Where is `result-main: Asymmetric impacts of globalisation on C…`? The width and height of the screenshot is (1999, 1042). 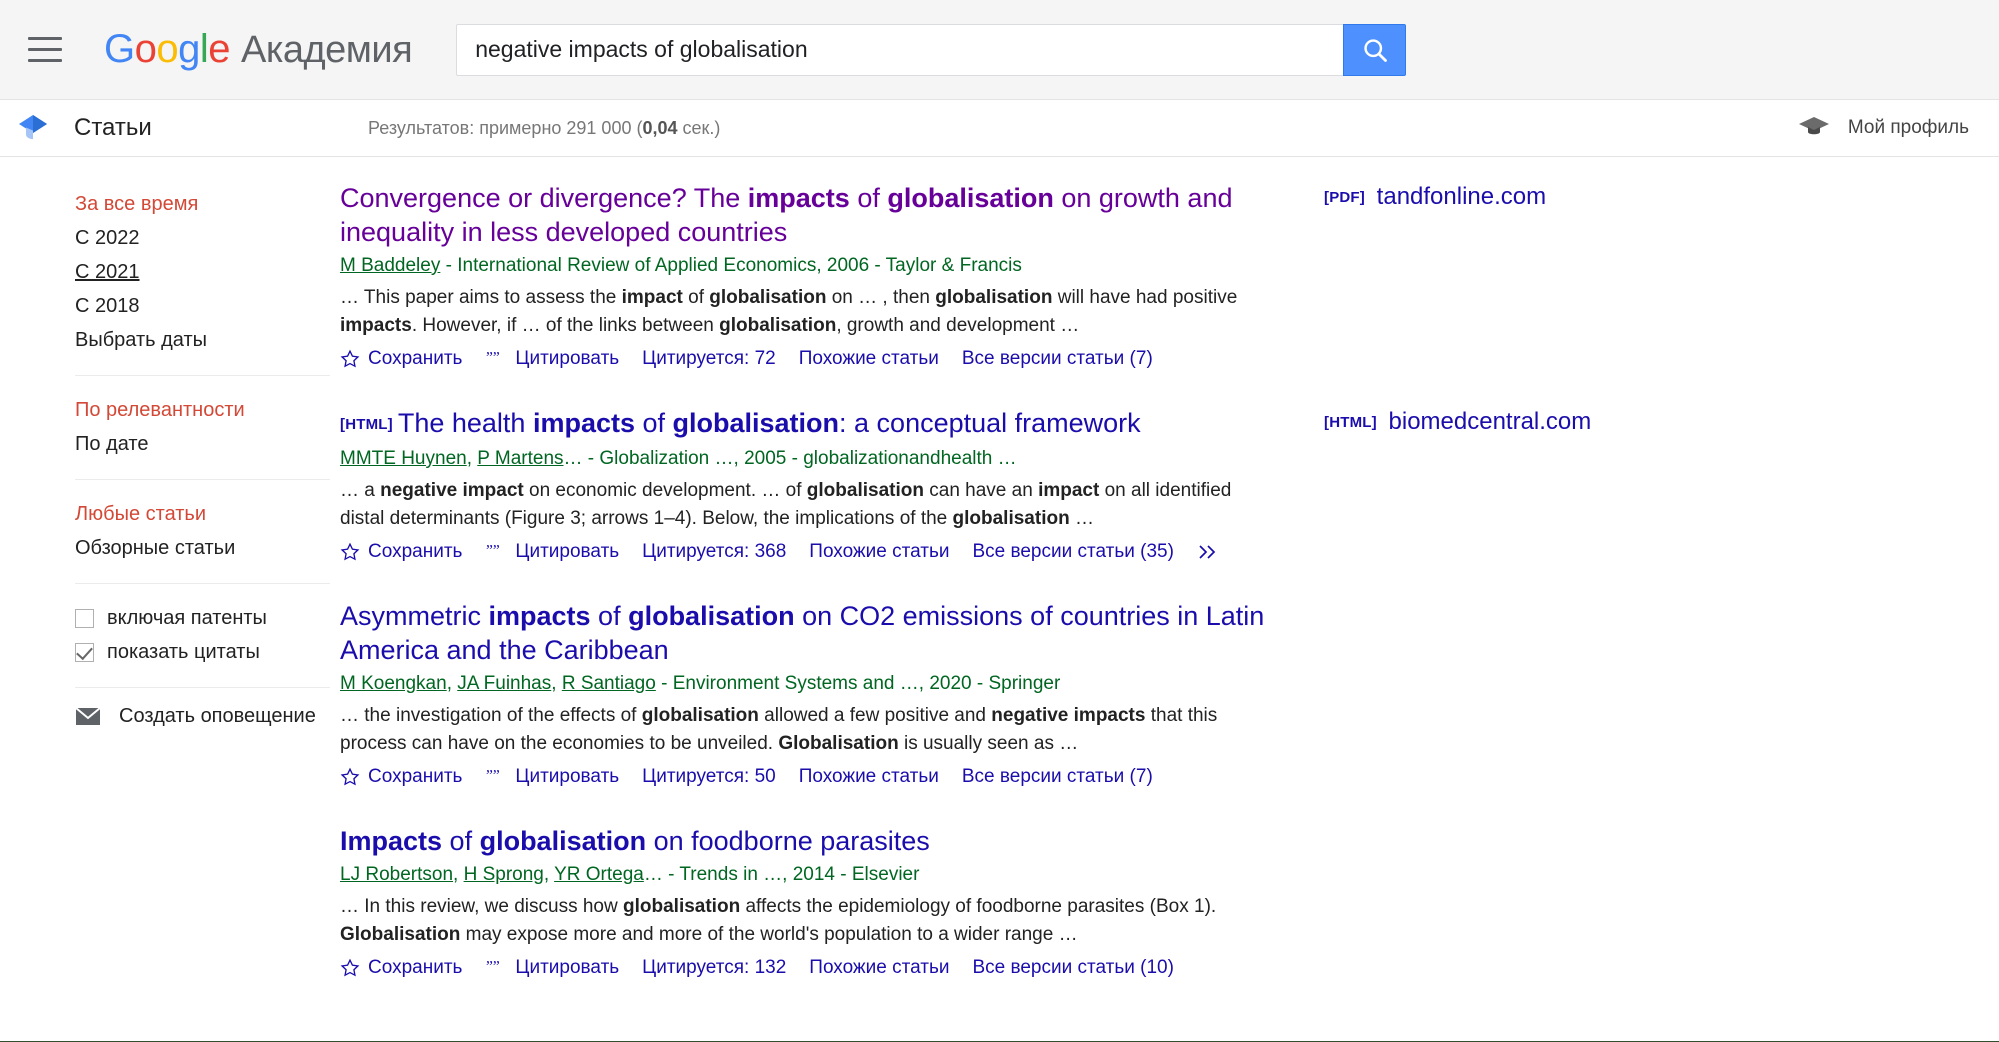
result-main: Asymmetric impacts of globalisation on C… is located at coordinates (805, 693).